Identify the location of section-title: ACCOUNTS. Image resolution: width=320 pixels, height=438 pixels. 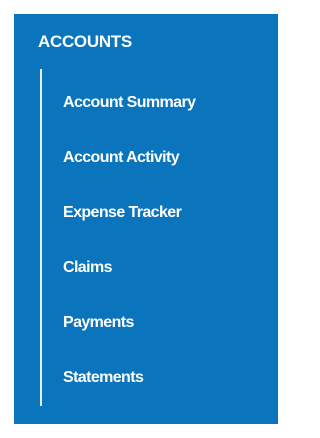
(85, 41).